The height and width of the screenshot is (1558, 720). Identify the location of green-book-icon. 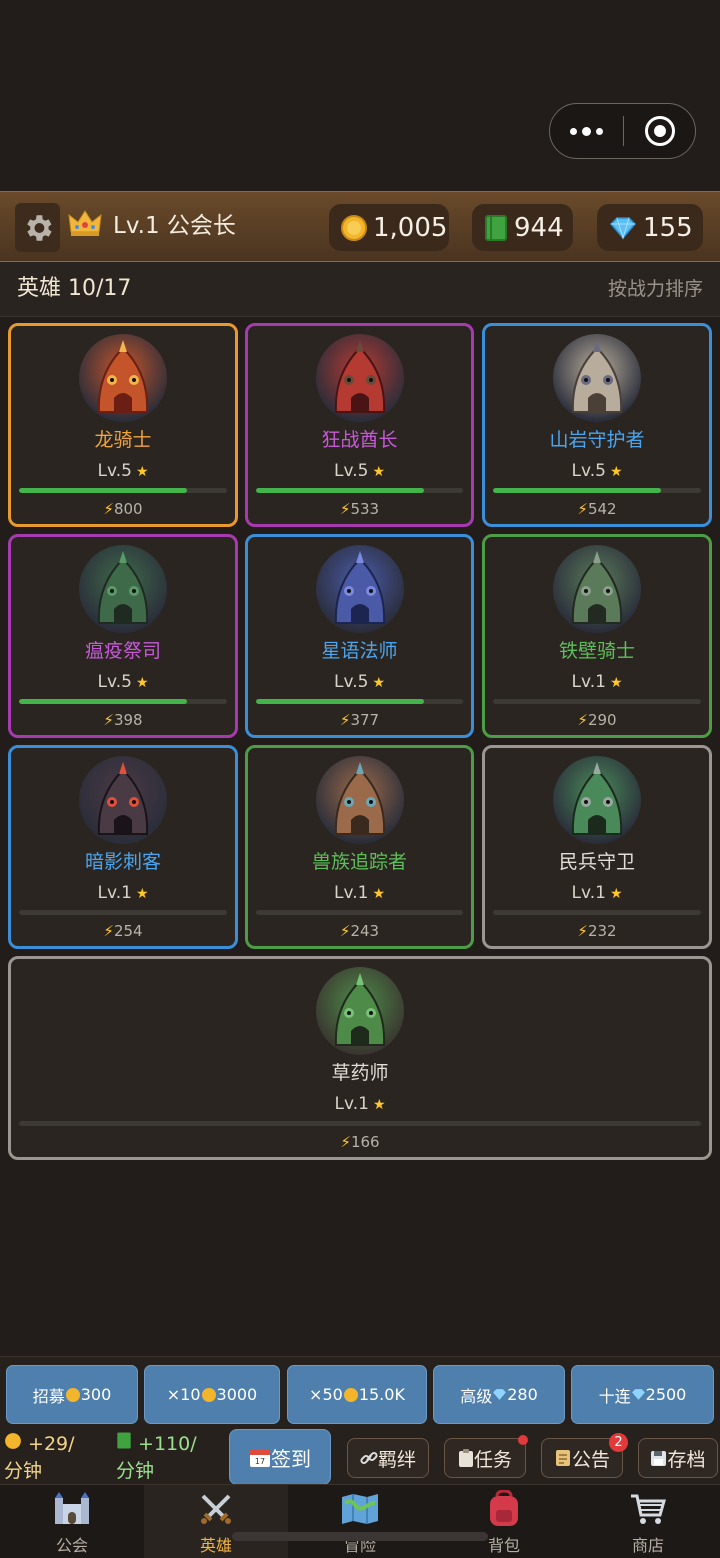
(124, 1440).